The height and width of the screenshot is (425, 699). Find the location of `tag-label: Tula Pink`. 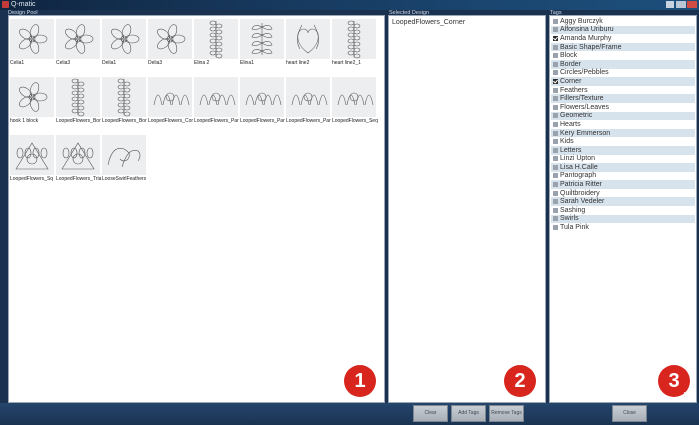

tag-label: Tula Pink is located at coordinates (574, 228).